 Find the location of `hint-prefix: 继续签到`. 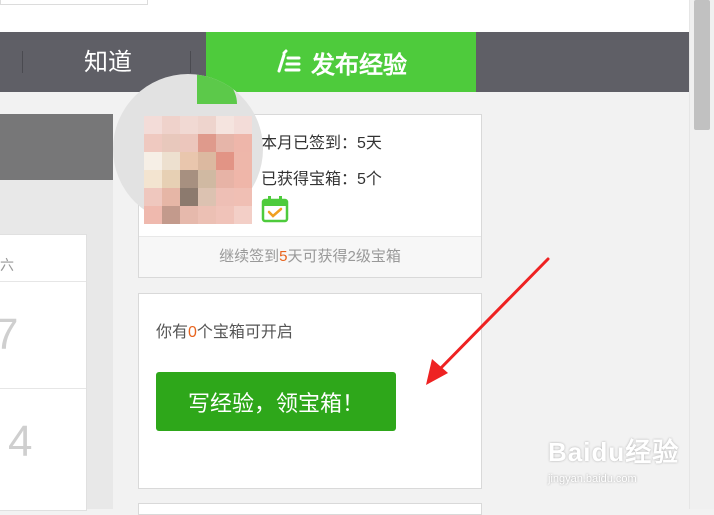

hint-prefix: 继续签到 is located at coordinates (249, 256).